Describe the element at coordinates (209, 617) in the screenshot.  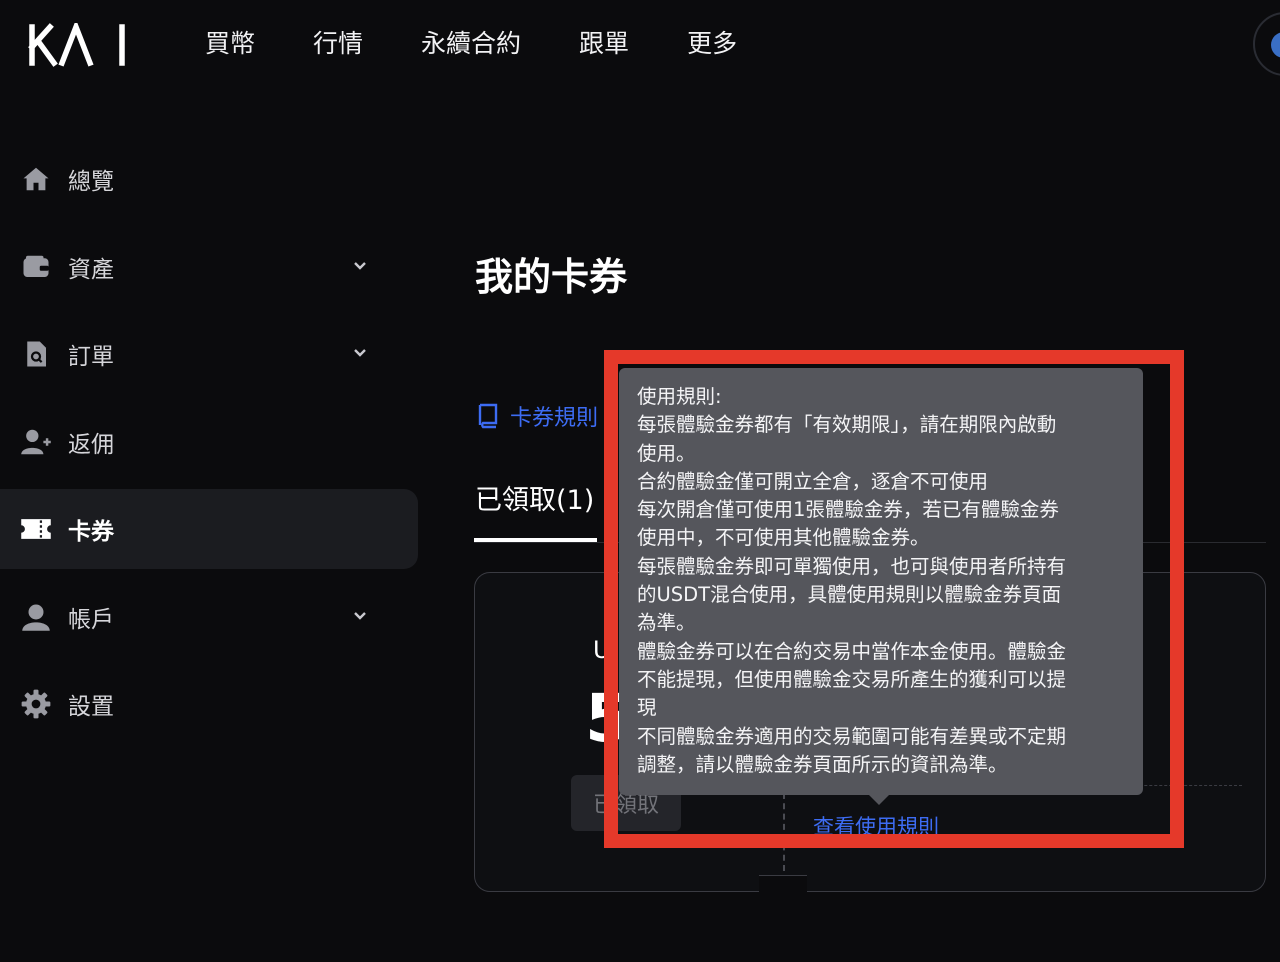
I see `sidebar-item-account: 帳戶` at that location.